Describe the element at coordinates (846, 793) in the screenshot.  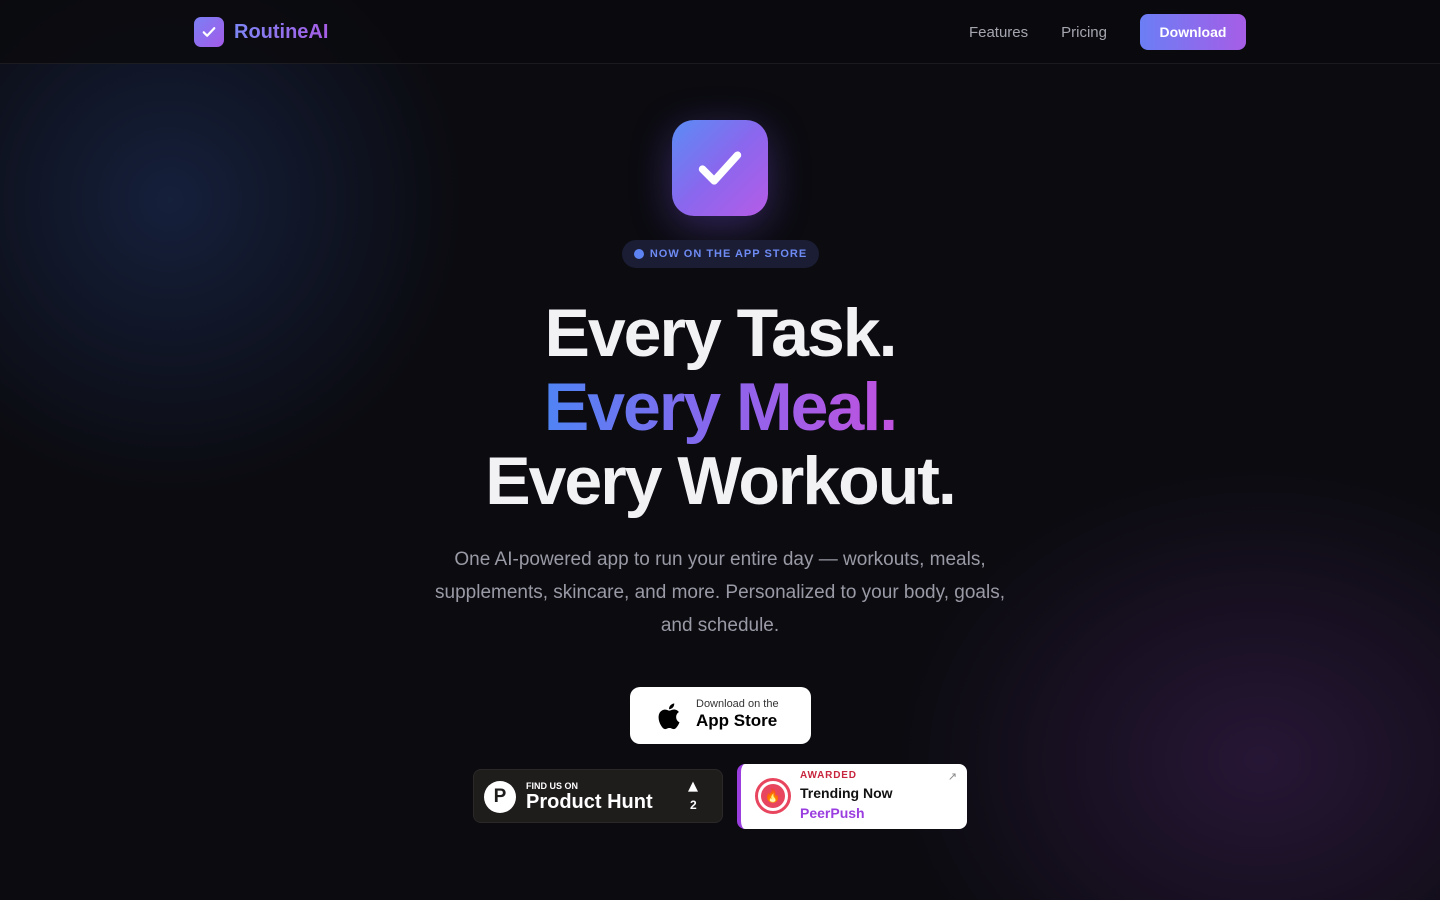
I see `peerpush-title: Trending Now` at that location.